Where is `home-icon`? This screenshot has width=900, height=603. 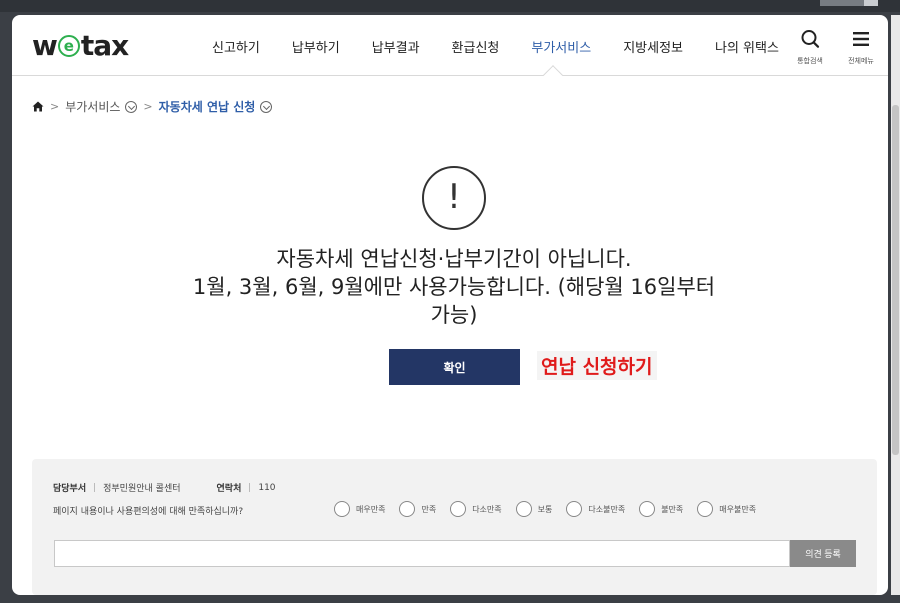
home-icon is located at coordinates (38, 106).